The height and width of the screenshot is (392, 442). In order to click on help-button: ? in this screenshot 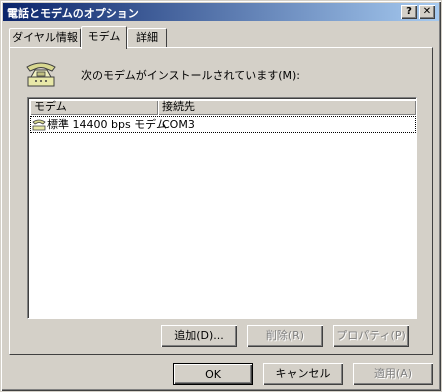, I will do `click(409, 12)`.